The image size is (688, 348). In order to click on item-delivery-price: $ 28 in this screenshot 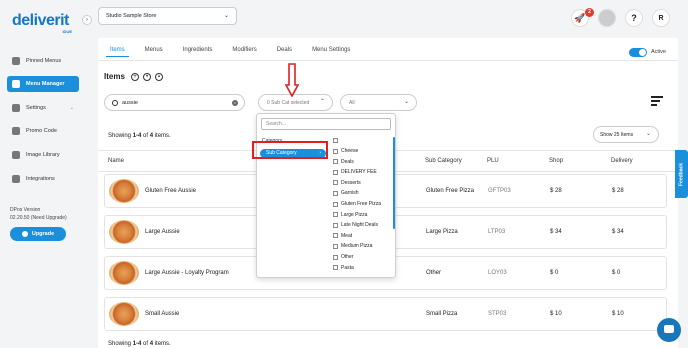, I will do `click(618, 191)`.